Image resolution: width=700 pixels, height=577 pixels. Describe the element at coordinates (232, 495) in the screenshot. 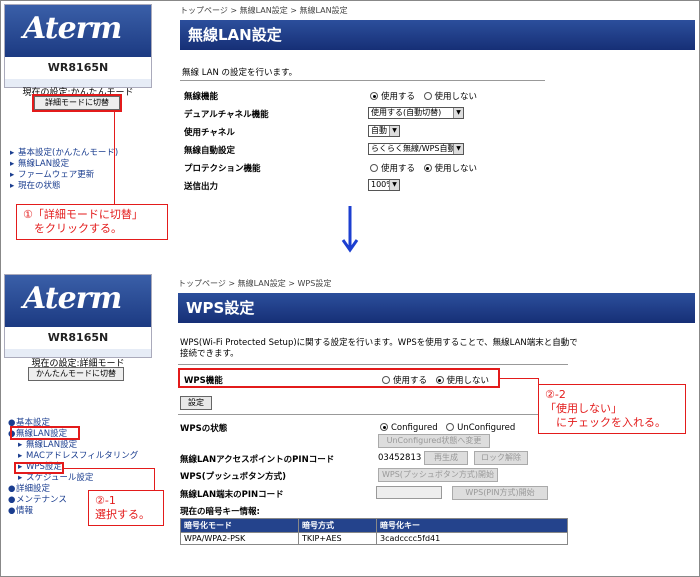

I see `client-pin-label: 無線LAN端末のPINコード` at that location.